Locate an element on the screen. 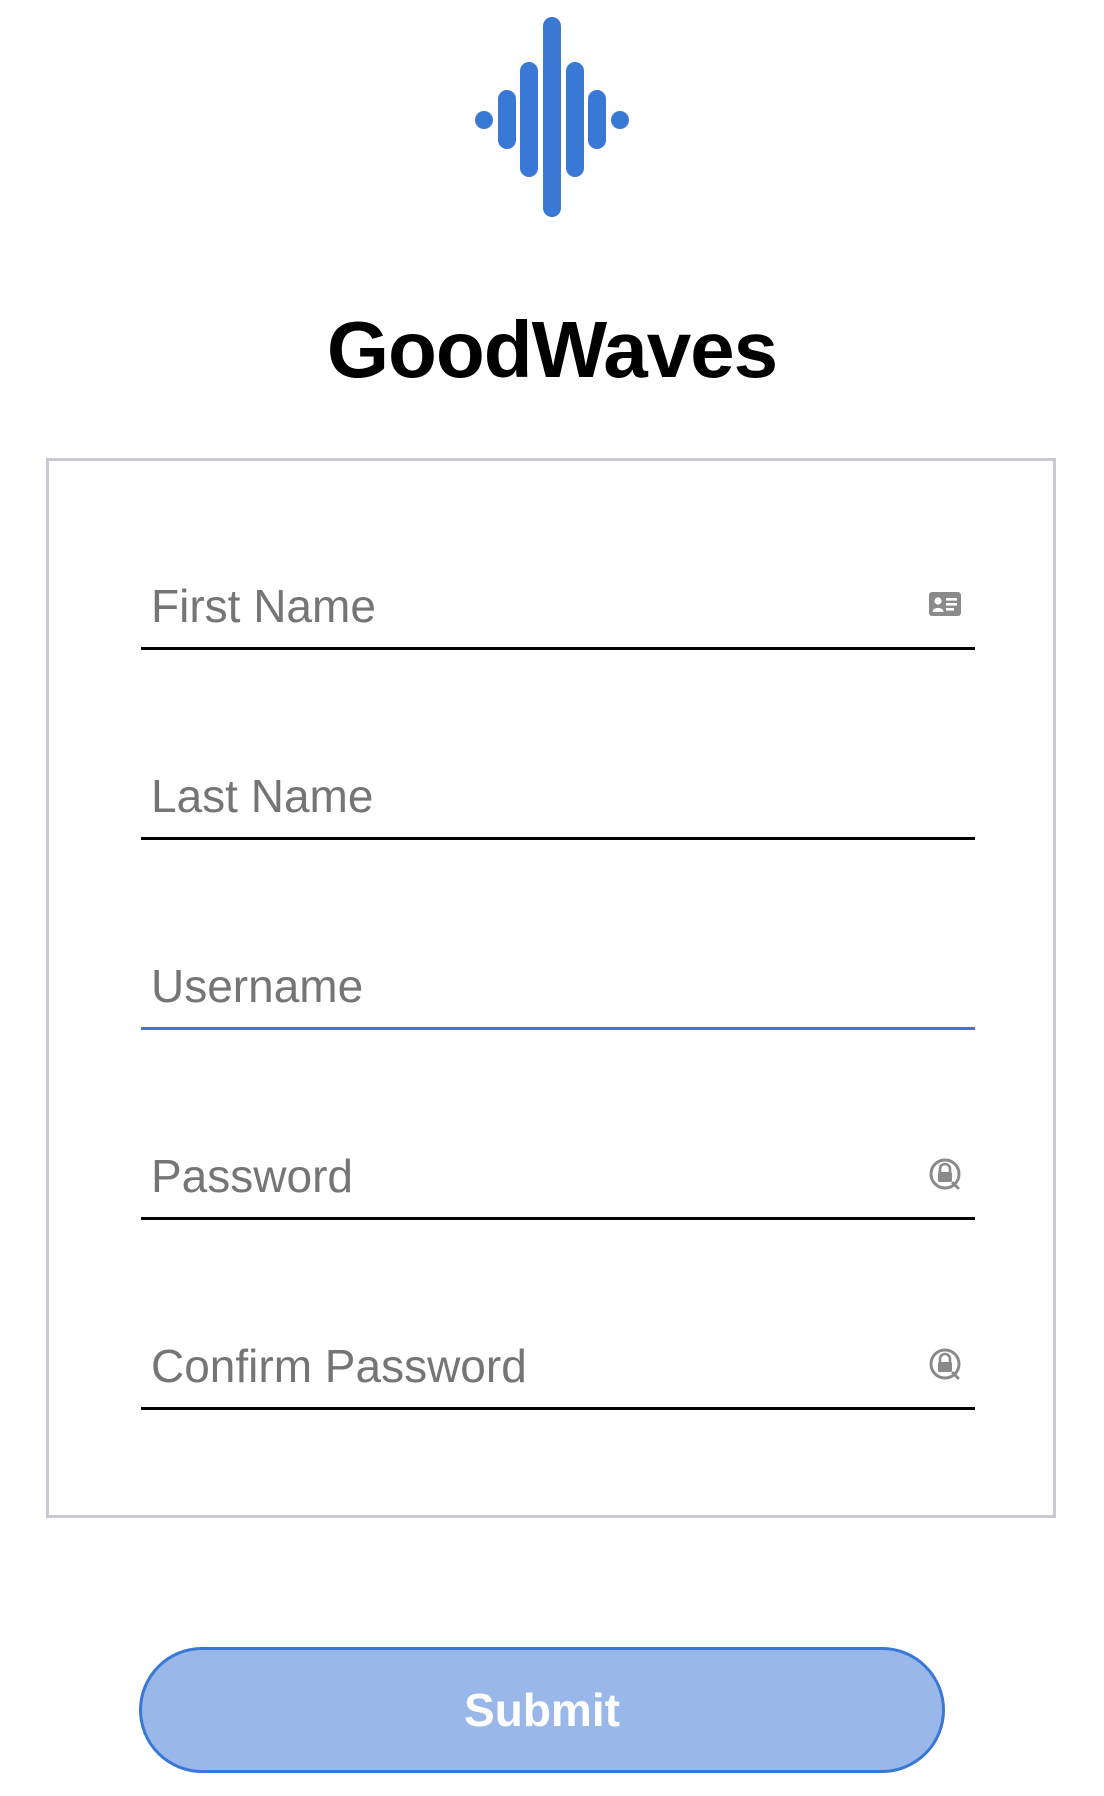 Image resolution: width=1104 pixels, height=1796 pixels. username-field is located at coordinates (558, 987).